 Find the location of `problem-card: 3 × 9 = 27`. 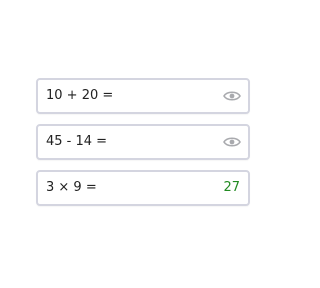

problem-card: 3 × 9 = 27 is located at coordinates (143, 188).